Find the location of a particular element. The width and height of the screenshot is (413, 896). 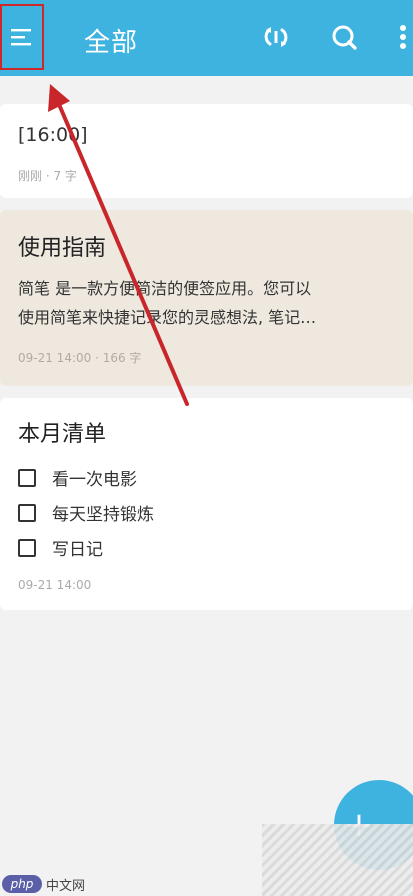

note-meta: 刚刚 · 7 字 is located at coordinates (47, 176).